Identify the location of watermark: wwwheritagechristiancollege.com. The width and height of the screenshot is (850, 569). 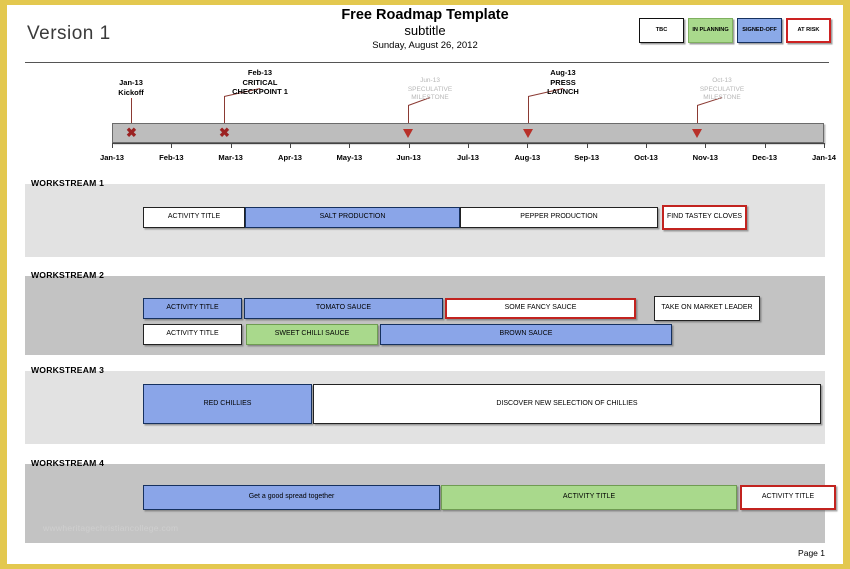
(111, 528).